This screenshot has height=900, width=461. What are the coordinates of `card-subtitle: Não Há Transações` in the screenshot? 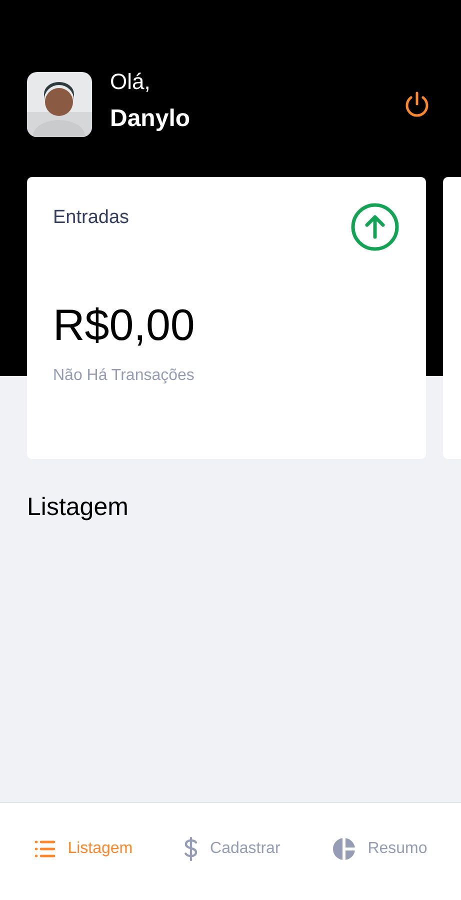 It's located at (124, 376).